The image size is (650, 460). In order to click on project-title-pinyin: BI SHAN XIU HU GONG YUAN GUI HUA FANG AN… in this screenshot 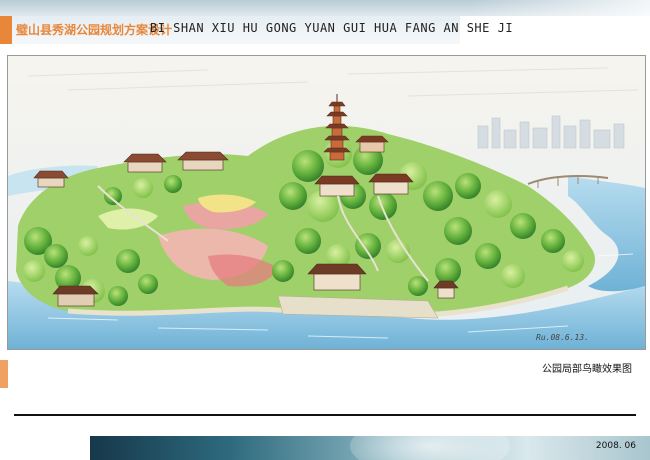, I will do `click(332, 28)`.